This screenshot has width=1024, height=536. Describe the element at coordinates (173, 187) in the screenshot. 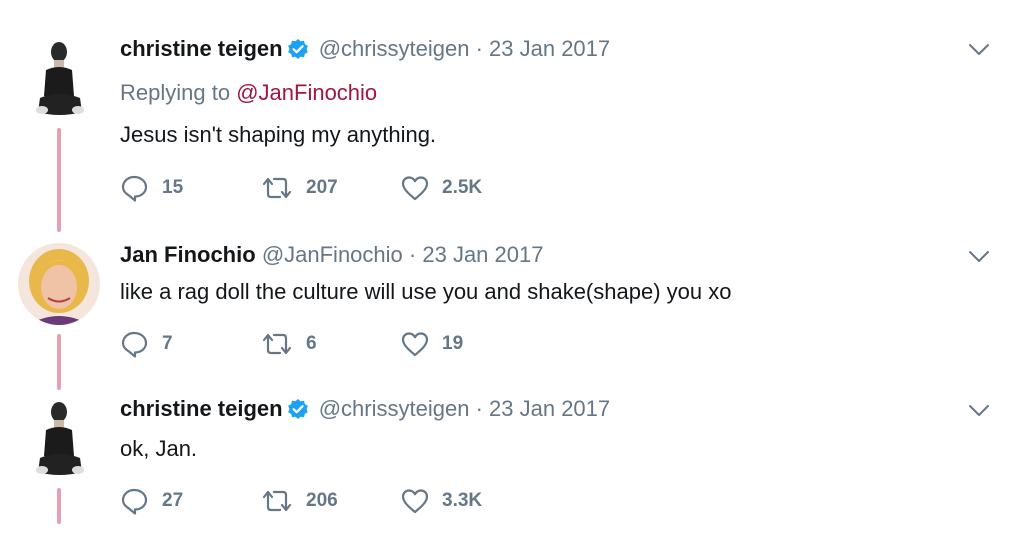

I see `reply-count: 15` at that location.